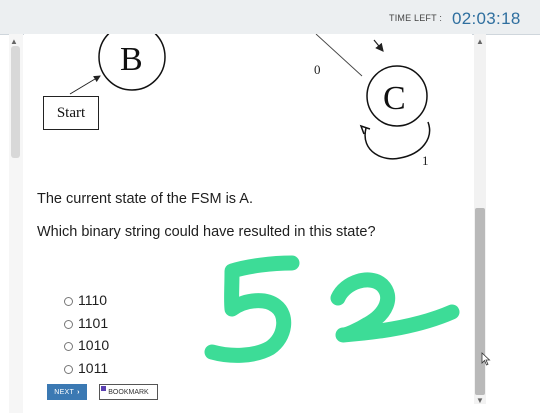 Image resolution: width=540 pixels, height=413 pixels. Describe the element at coordinates (15, 102) in the screenshot. I see `left-scrollbar-thumb` at that location.